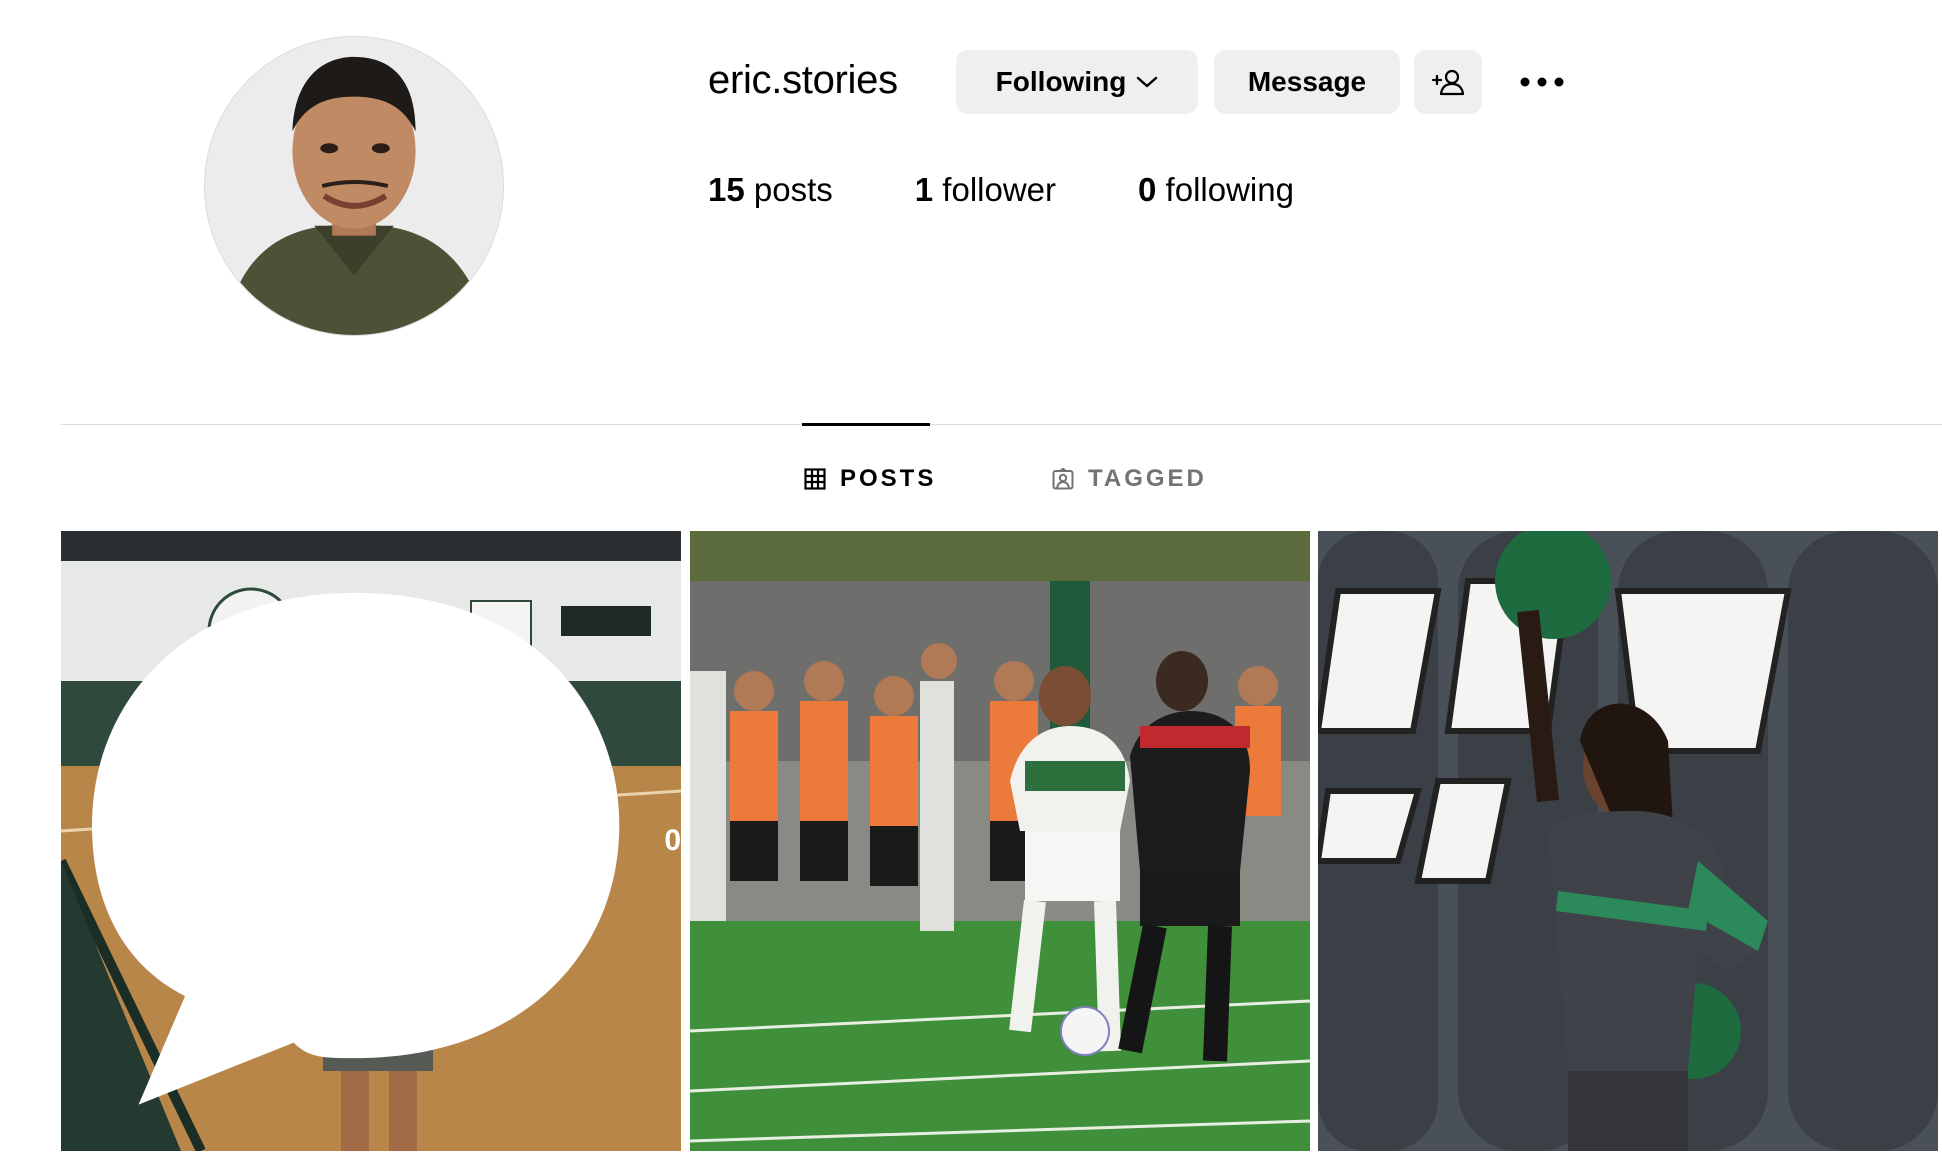 This screenshot has height=1154, width=1942. I want to click on profile-stats: 15 posts 1 follower 0 following, so click(1042, 190).